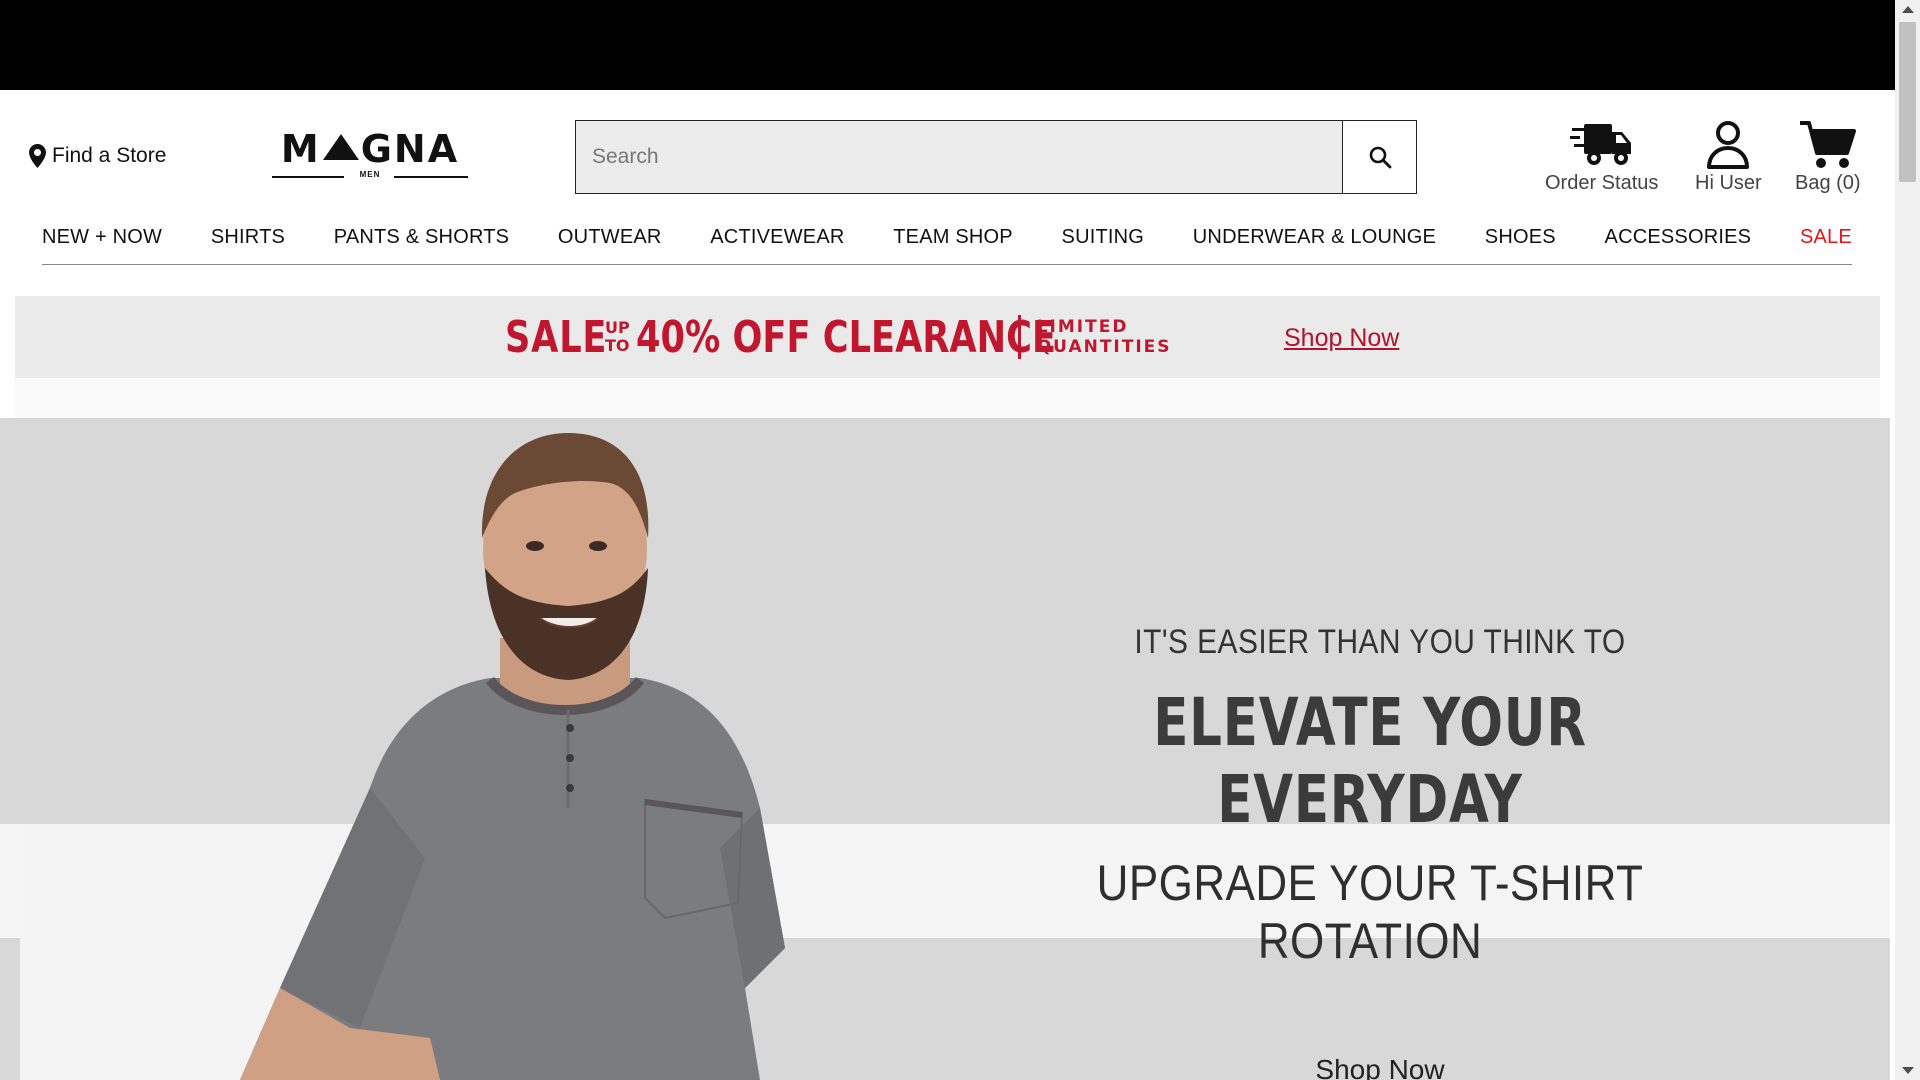 The width and height of the screenshot is (1920, 1080). Describe the element at coordinates (777, 235) in the screenshot. I see `nav-item-activewear: ACTIVEWEAR` at that location.